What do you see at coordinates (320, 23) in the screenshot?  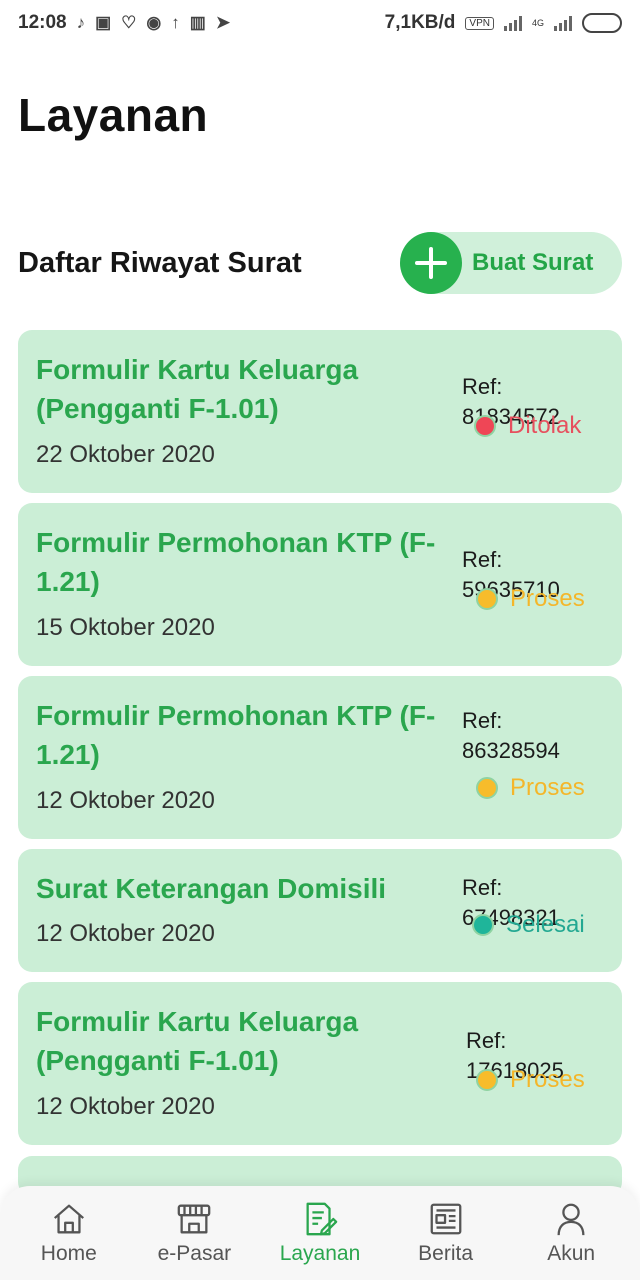 I see `status-bar: 12:08 ♪ ▣ ♡ ◉ ↑ ▥ ➤ 7,1KB/d VPN 4G` at bounding box center [320, 23].